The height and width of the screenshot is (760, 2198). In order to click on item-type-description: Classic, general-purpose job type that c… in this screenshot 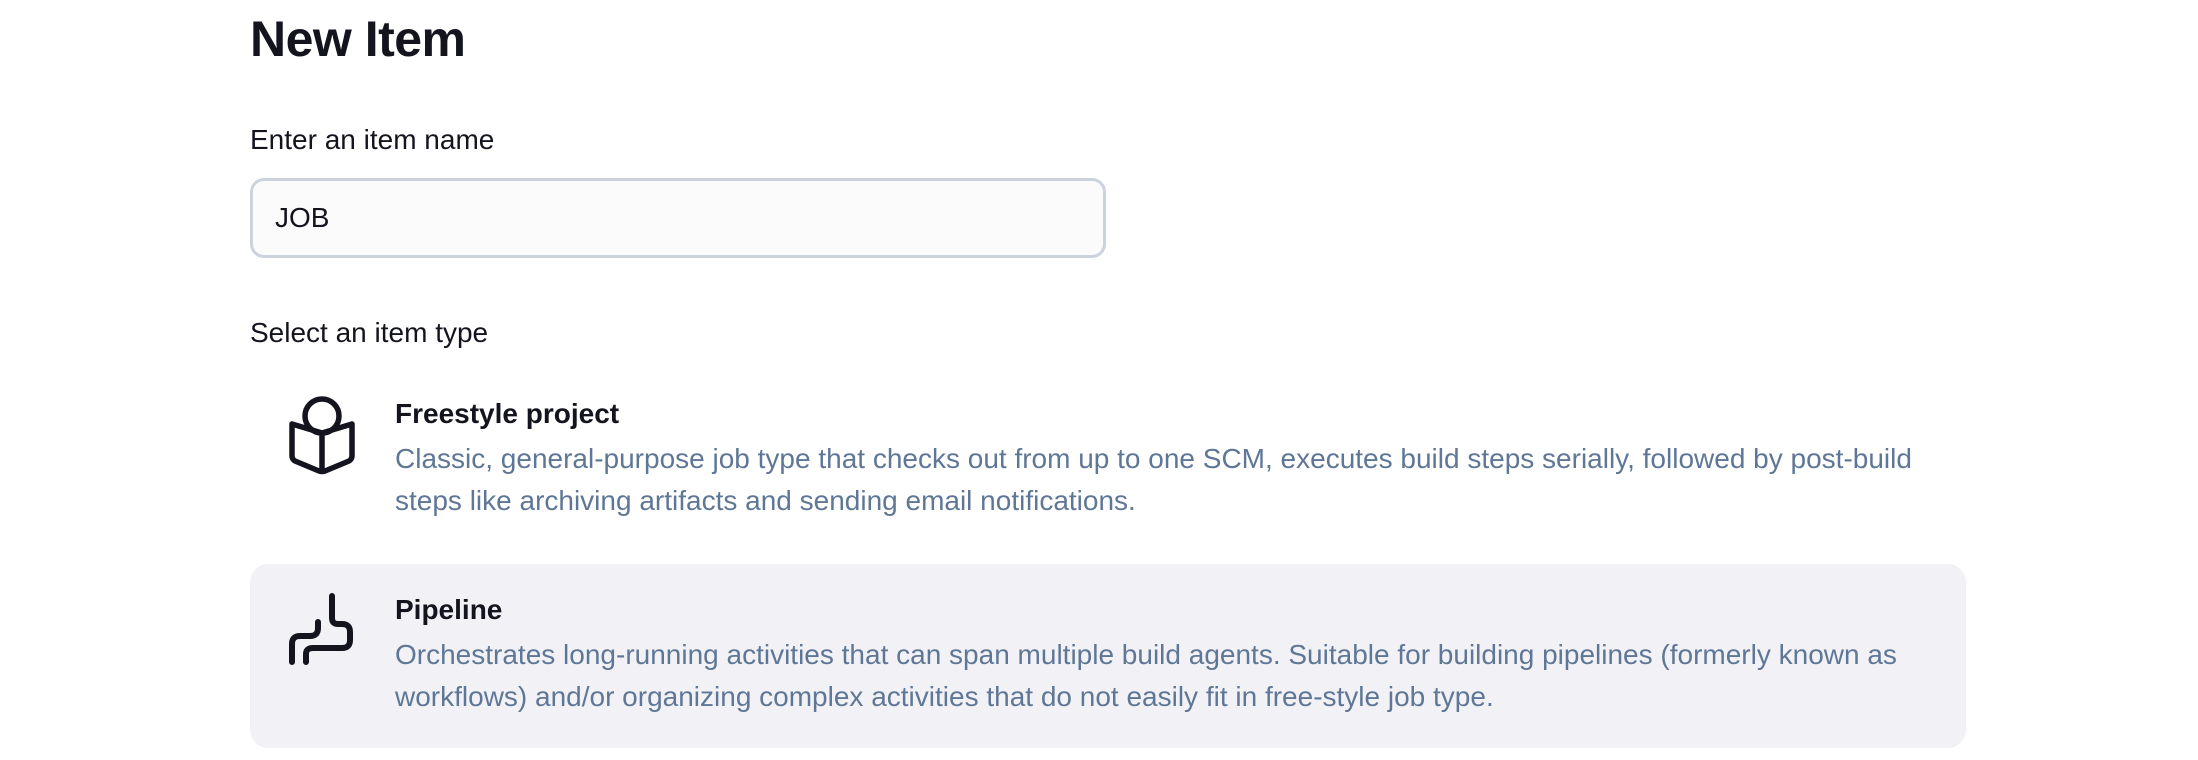, I will do `click(1153, 479)`.